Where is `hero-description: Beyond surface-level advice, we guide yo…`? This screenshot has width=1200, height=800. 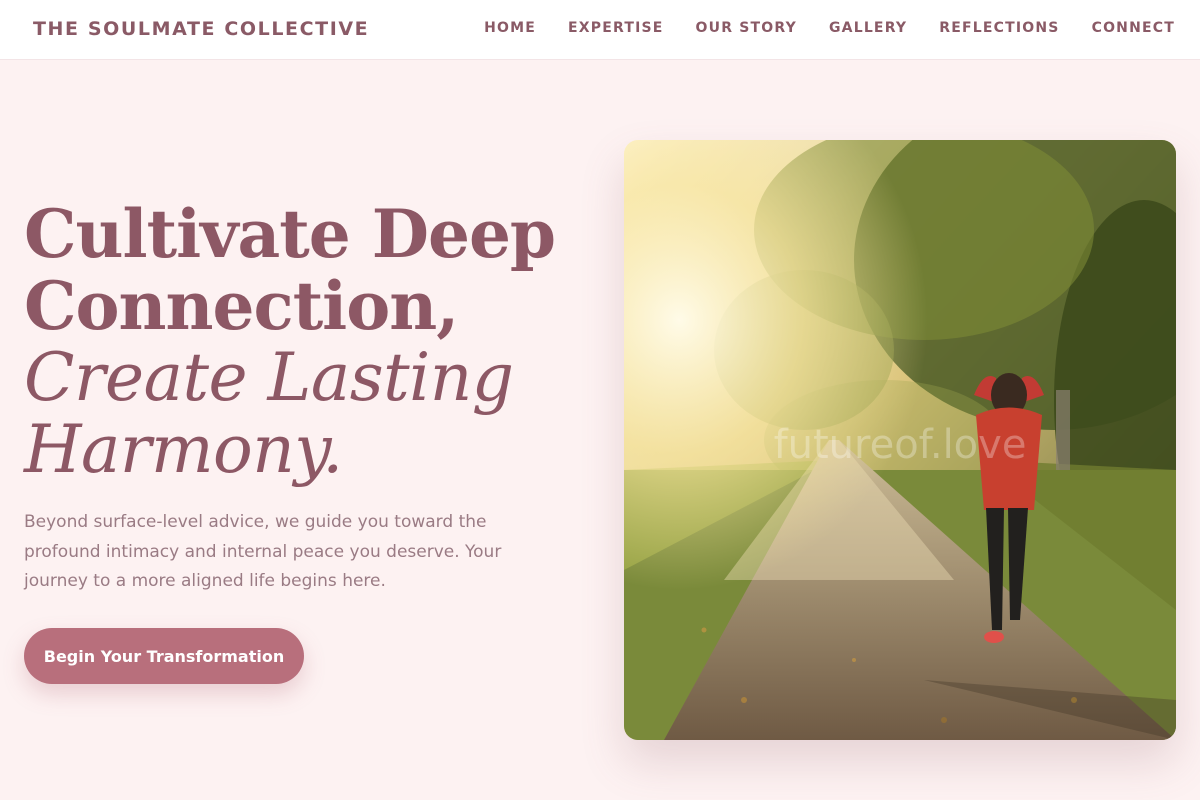
hero-description: Beyond surface-level advice, we guide yo… is located at coordinates (263, 551).